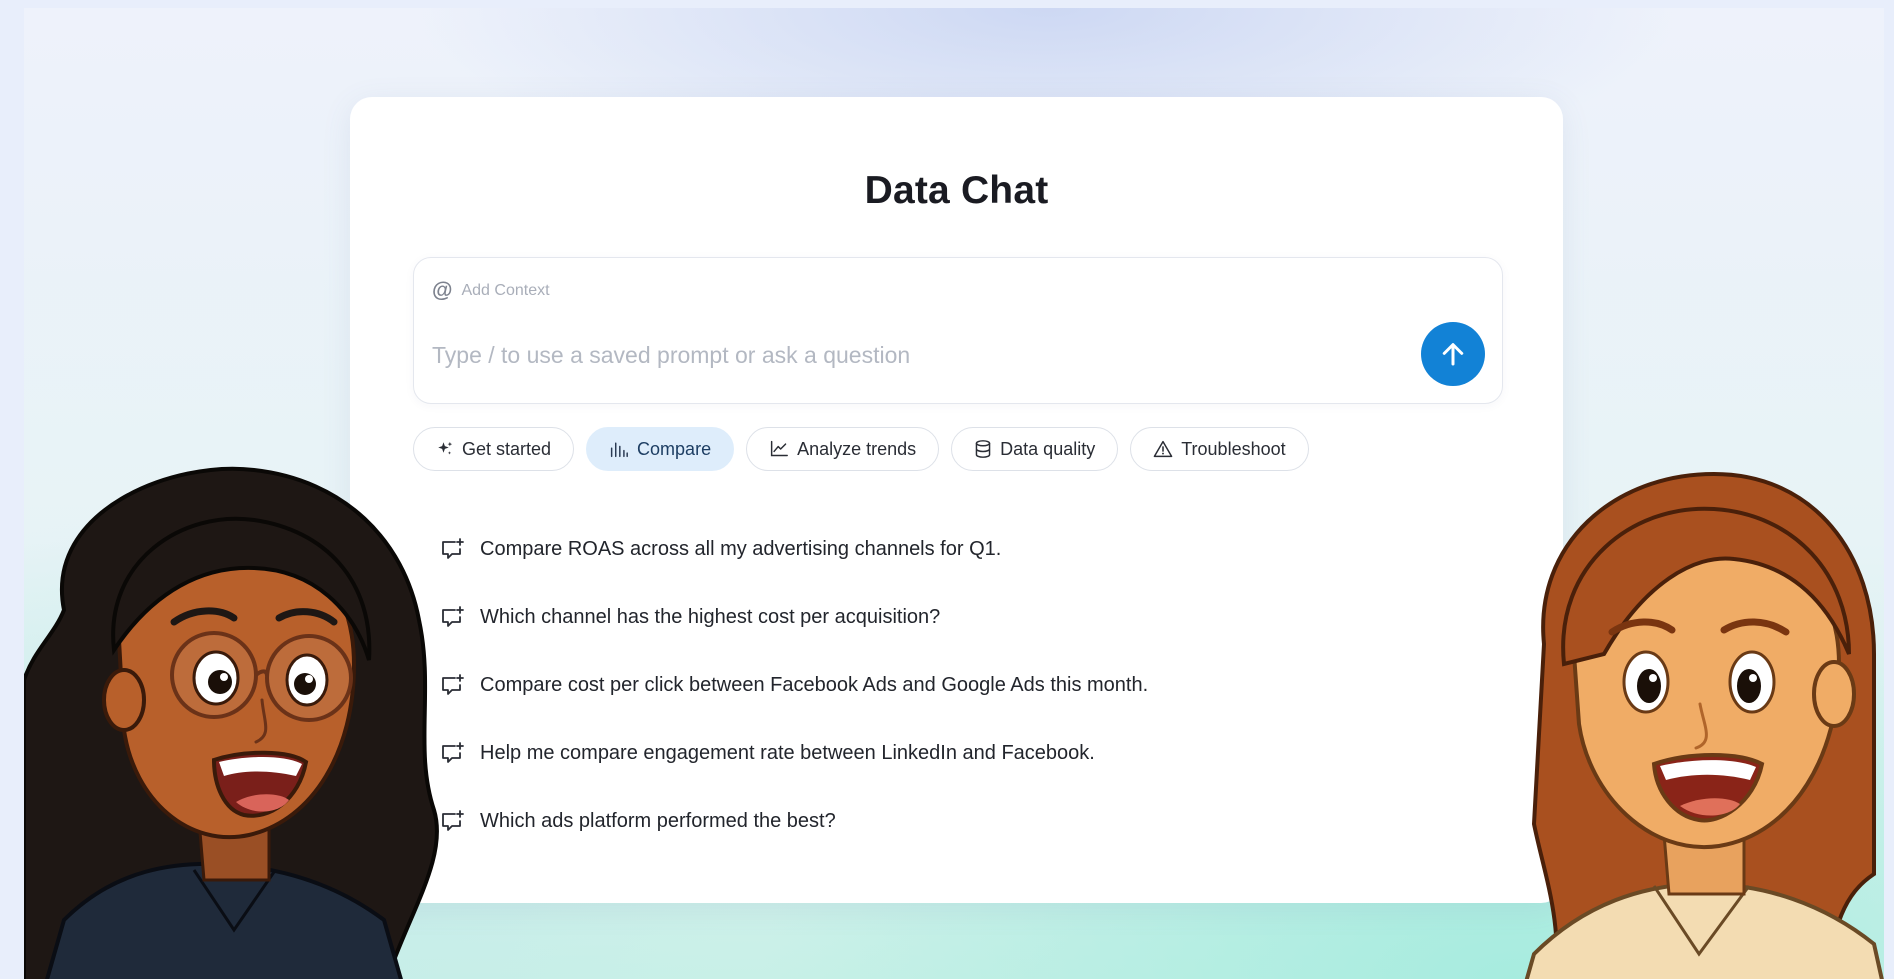  I want to click on line-chart-icon, so click(779, 448).